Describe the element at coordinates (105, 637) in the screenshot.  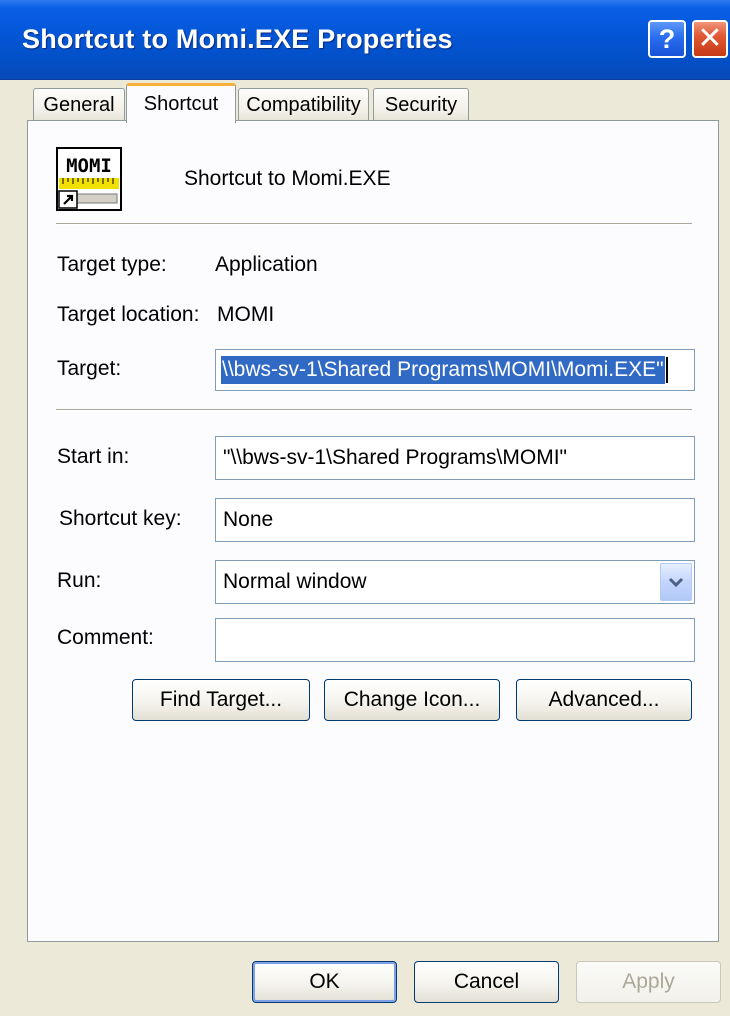
I see `comment-label: Comment:` at that location.